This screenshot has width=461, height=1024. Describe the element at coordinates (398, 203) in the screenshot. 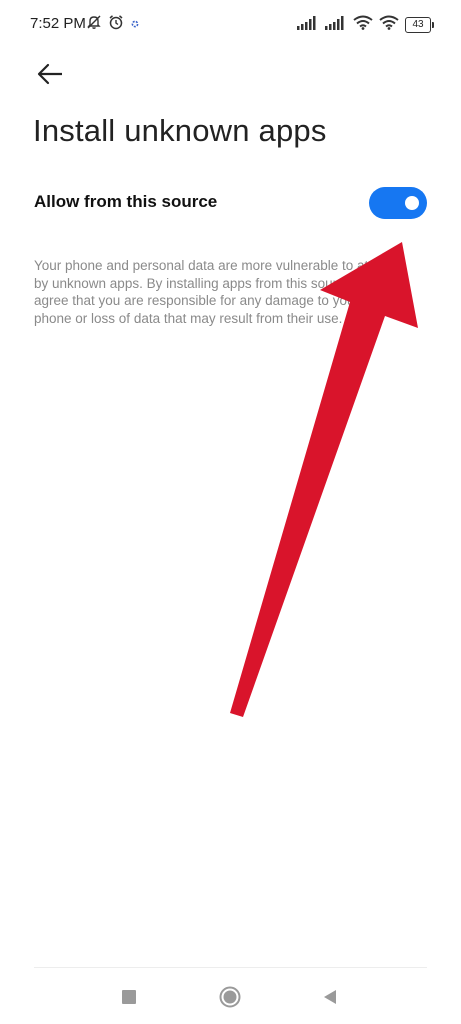

I see `allow-toggle-switch` at that location.